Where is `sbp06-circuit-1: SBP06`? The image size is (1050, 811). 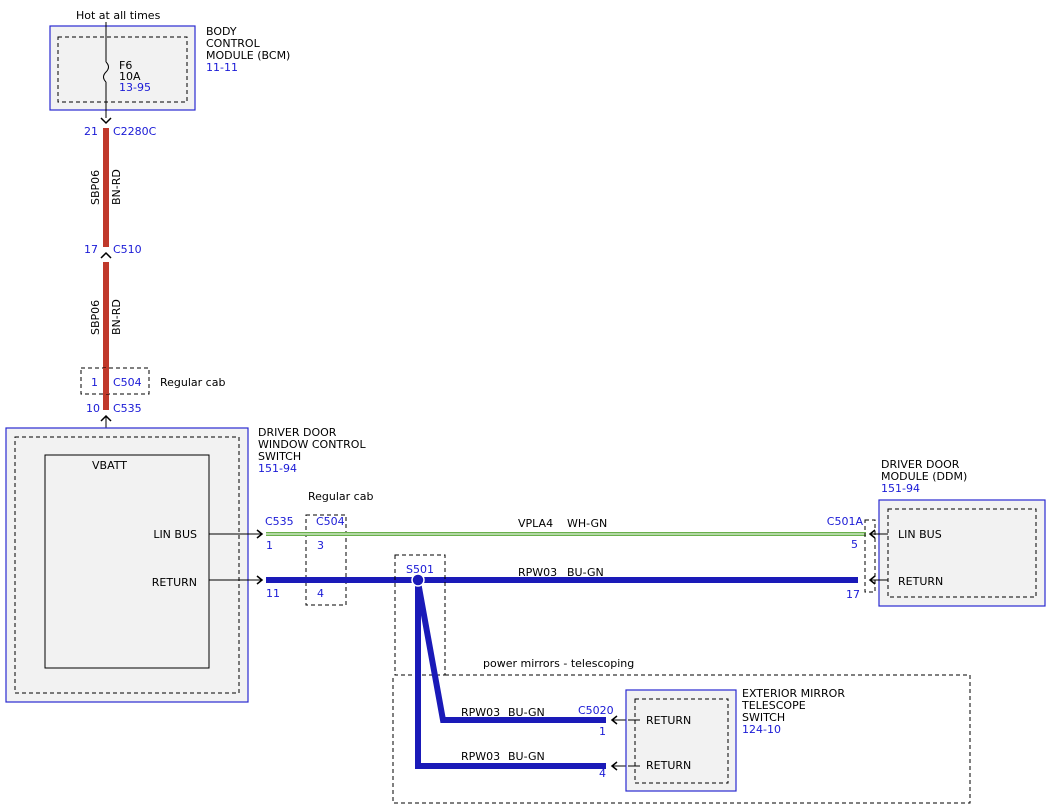 sbp06-circuit-1: SBP06 is located at coordinates (95, 187).